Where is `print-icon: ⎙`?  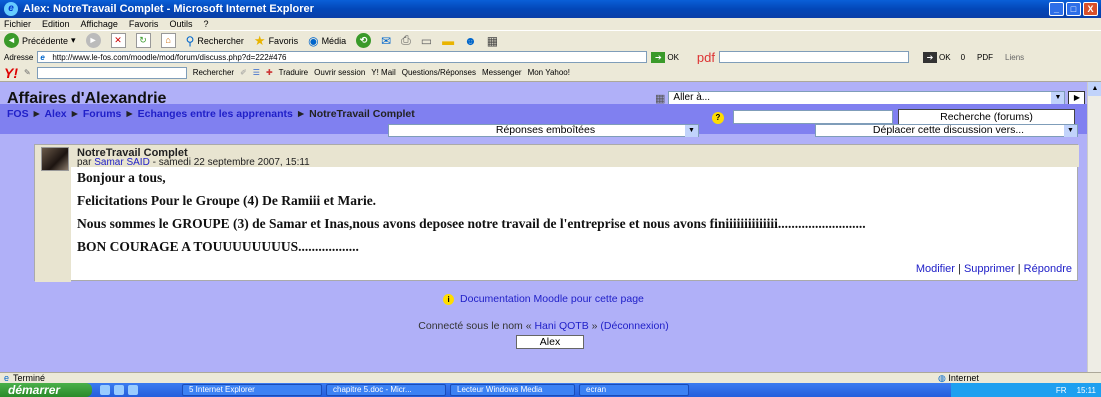 print-icon: ⎙ is located at coordinates (406, 40).